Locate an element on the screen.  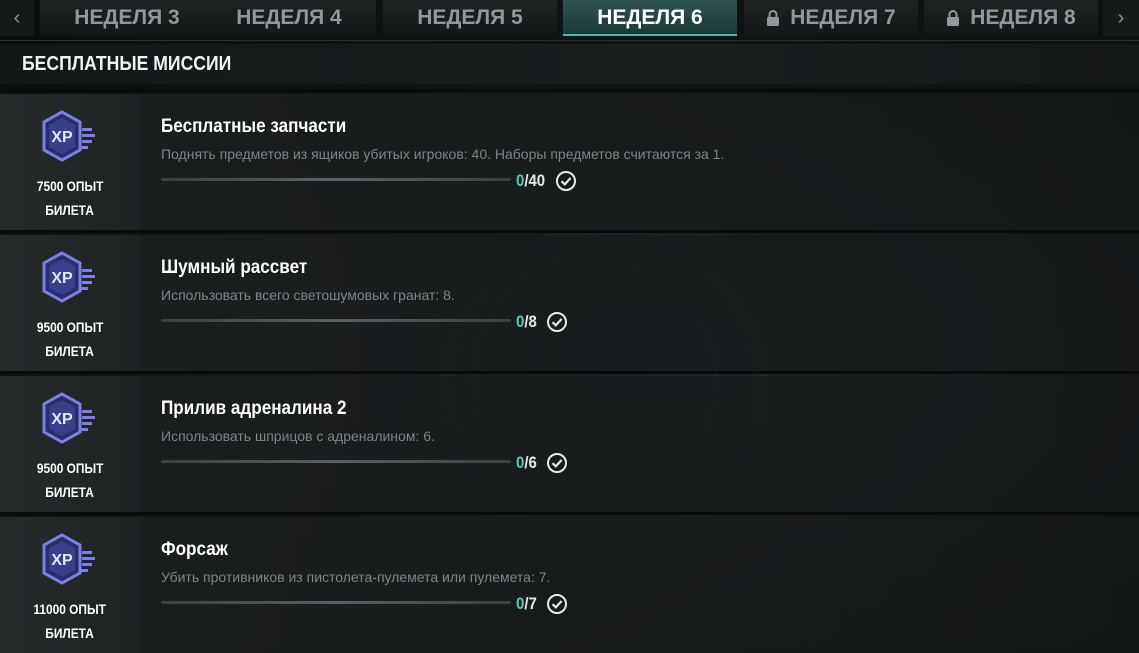
tab-week-5: НЕДЕЛЯ 5 is located at coordinates (470, 18).